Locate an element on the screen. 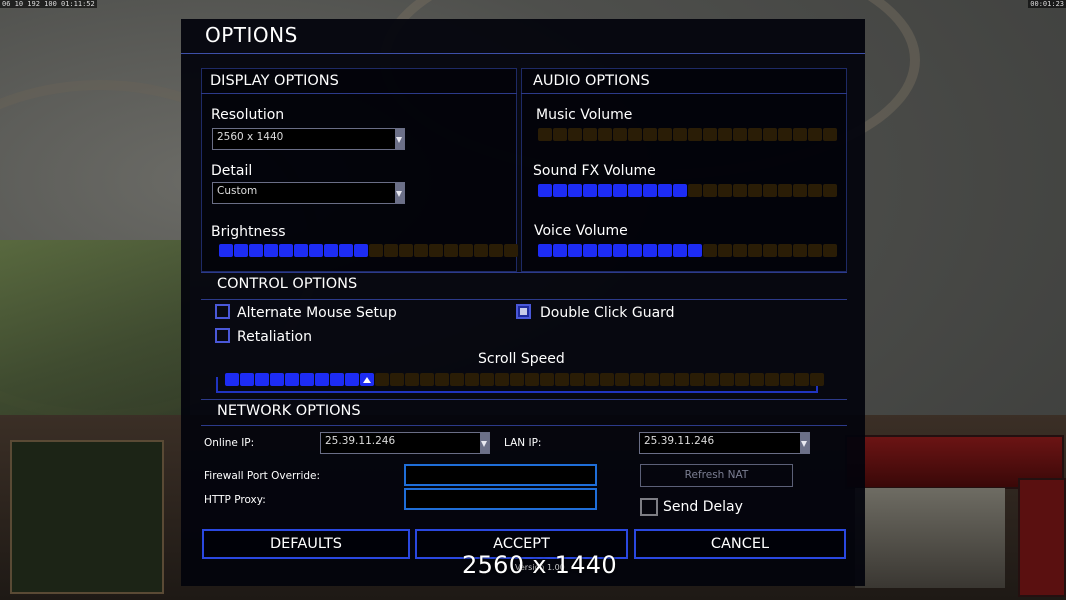 The image size is (1066, 600). online-ip-dropdown: 25.39.11.246 is located at coordinates (405, 443).